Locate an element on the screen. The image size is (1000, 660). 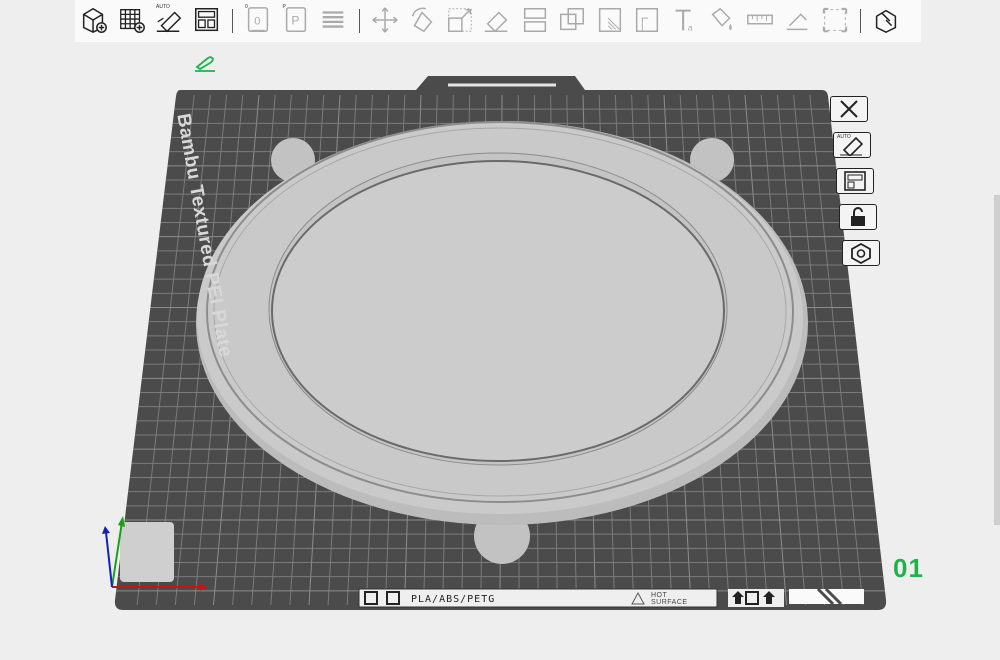
svg-text: 0 is located at coordinates (257, 22).